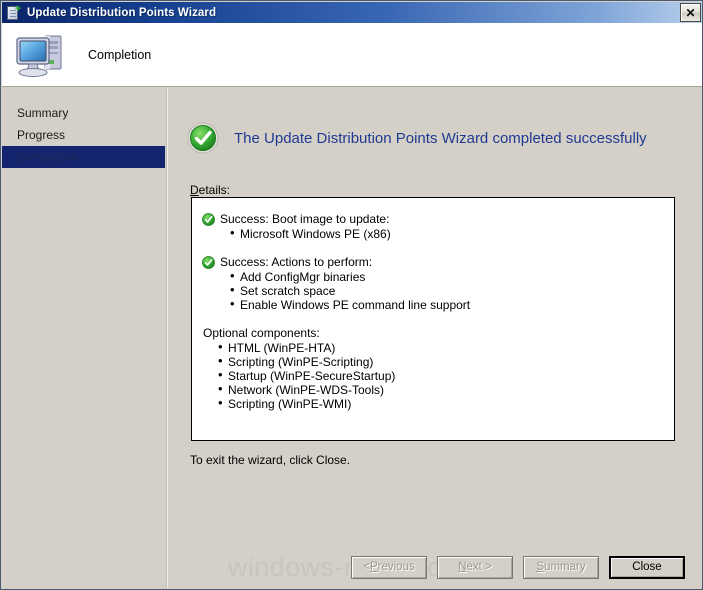  Describe the element at coordinates (396, 567) in the screenshot. I see `previous-button-rest: revious` at that location.